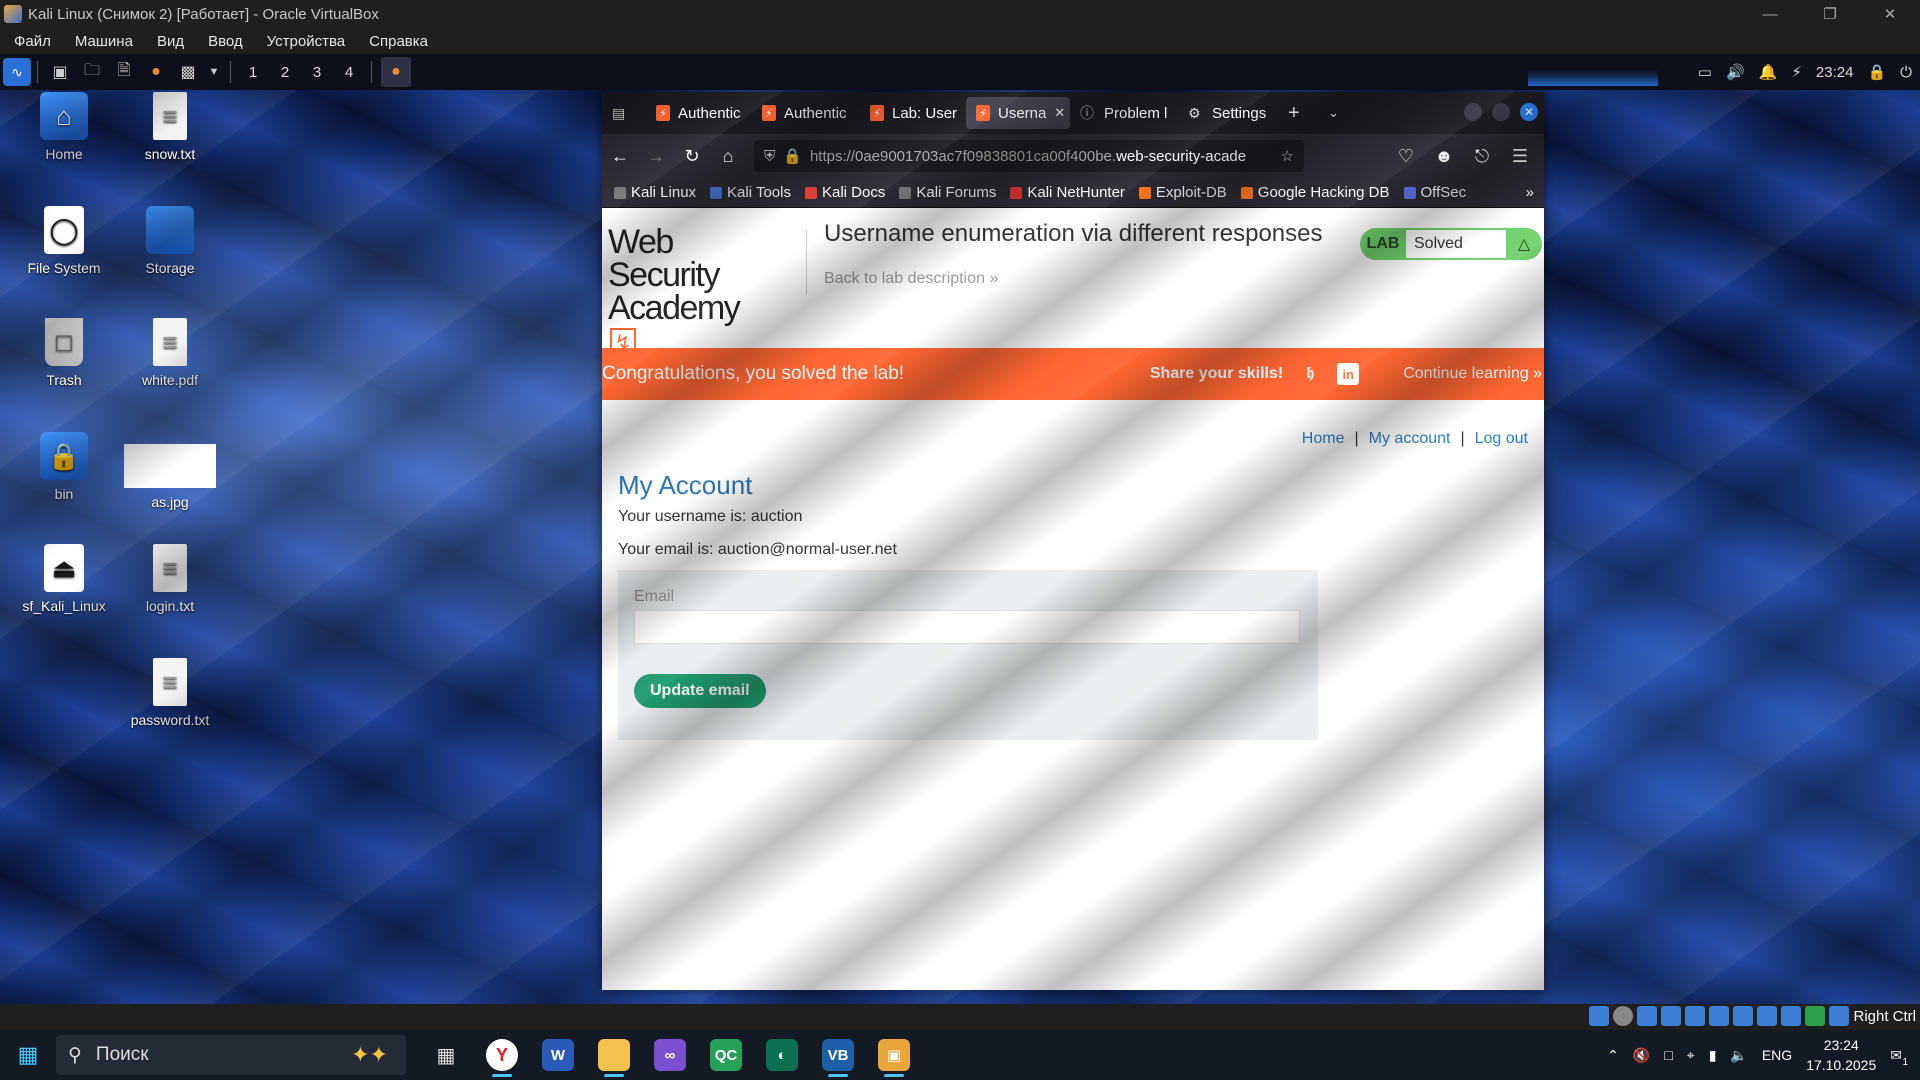  Describe the element at coordinates (1890, 14) in the screenshot. I see `close-icon: ✕` at that location.